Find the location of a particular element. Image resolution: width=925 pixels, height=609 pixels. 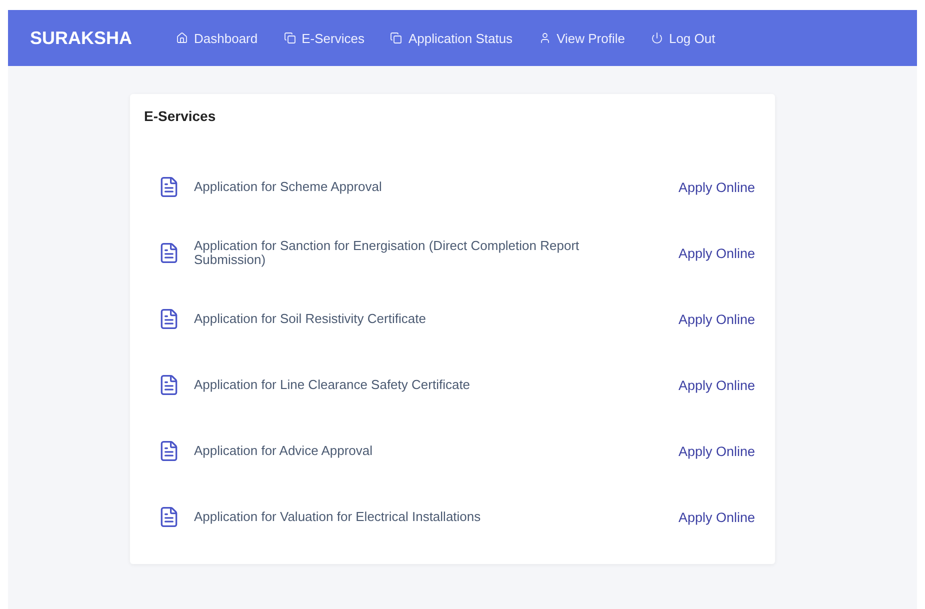

nav-link: Log Out is located at coordinates (683, 38).